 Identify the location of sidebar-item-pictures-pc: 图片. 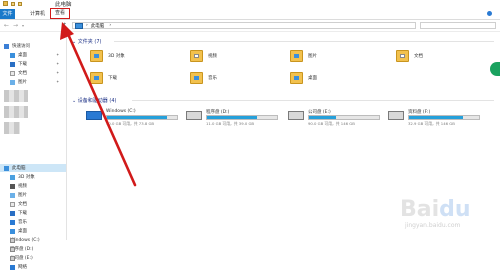
(18, 195).